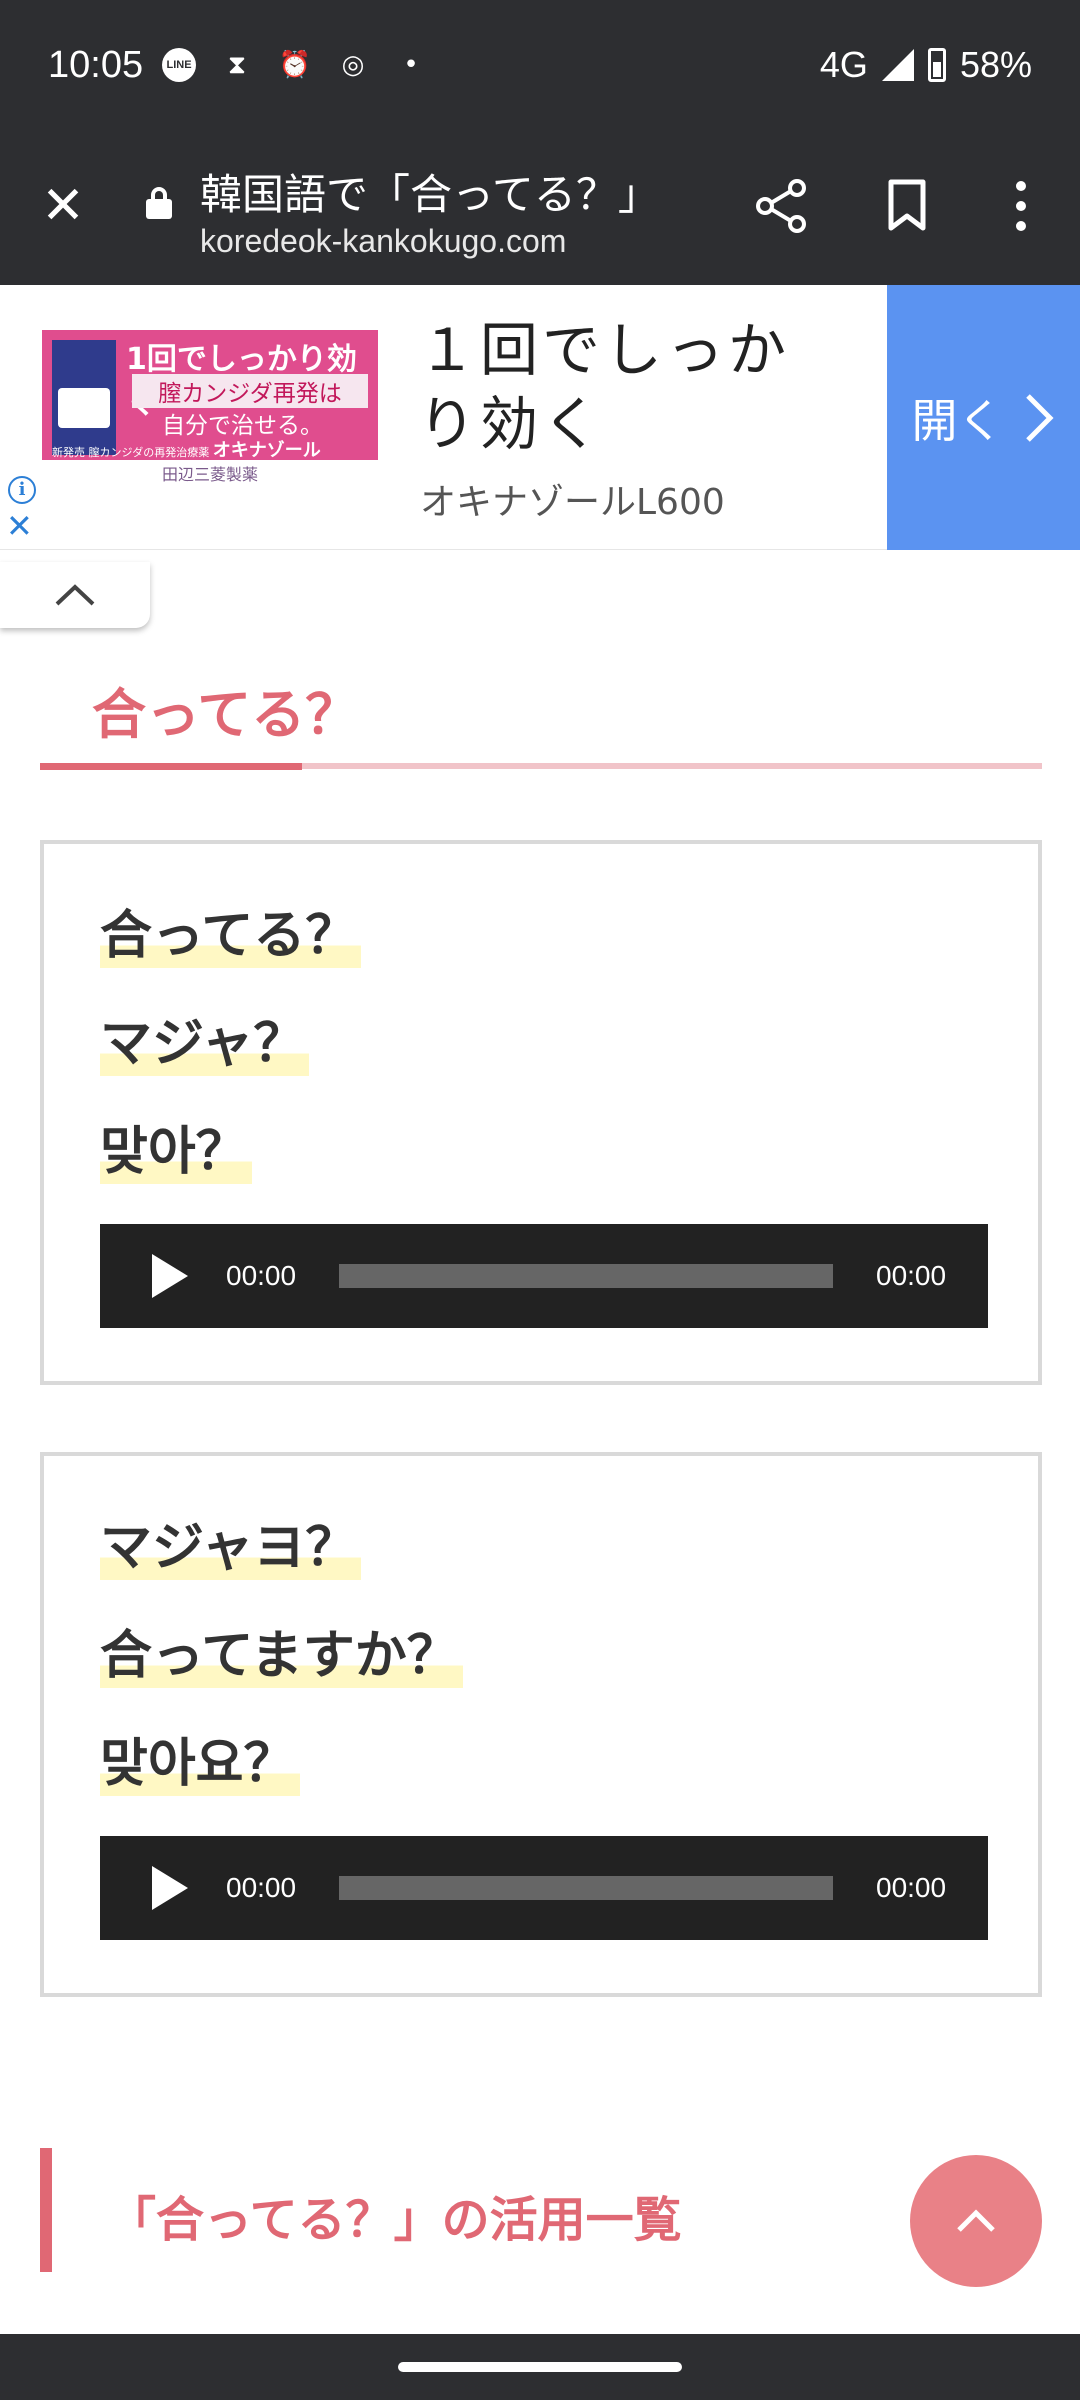  What do you see at coordinates (926, 65) in the screenshot?
I see `system-indicators: 4G 58%` at bounding box center [926, 65].